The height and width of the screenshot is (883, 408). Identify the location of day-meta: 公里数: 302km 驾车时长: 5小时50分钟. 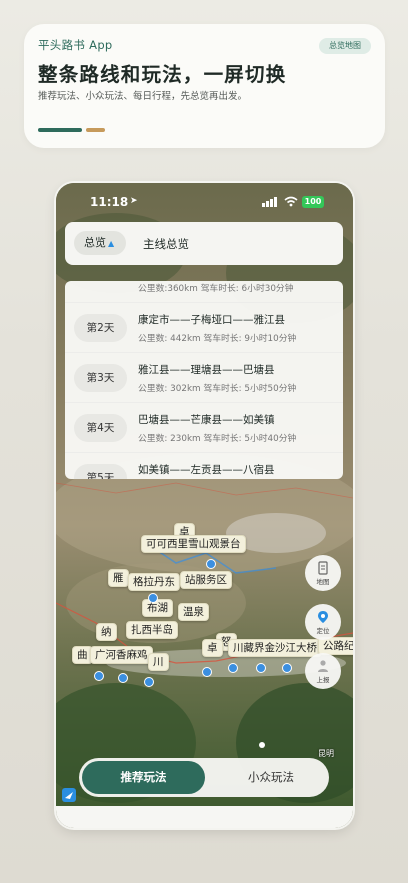
(217, 389).